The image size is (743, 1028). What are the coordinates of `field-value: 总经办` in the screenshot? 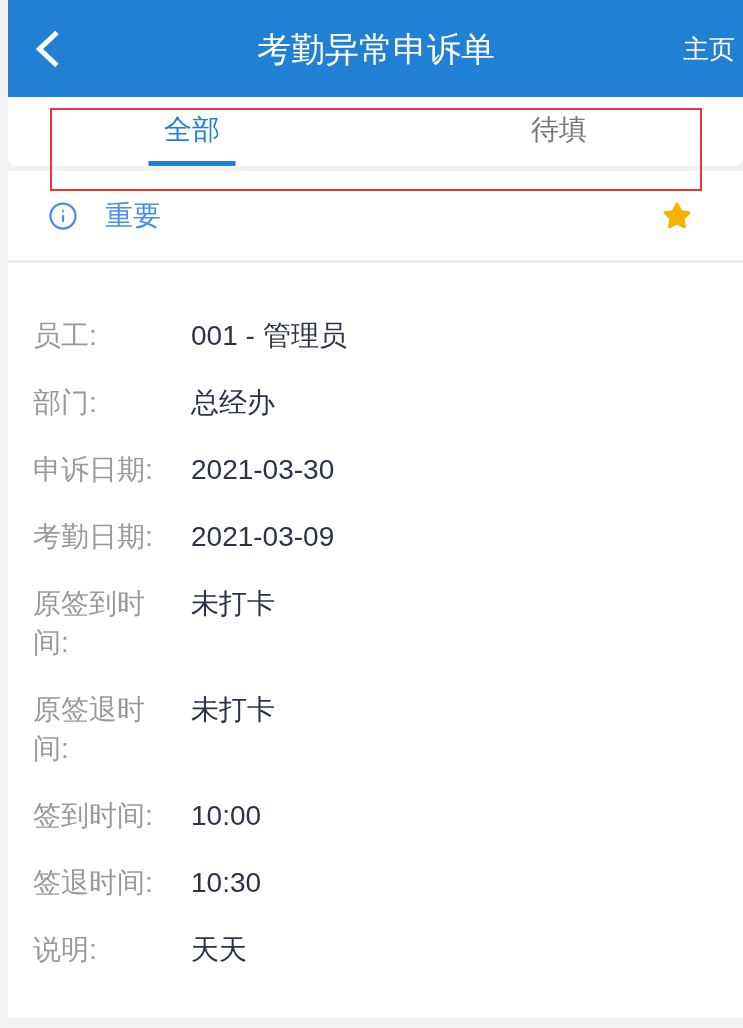 It's located at (233, 403).